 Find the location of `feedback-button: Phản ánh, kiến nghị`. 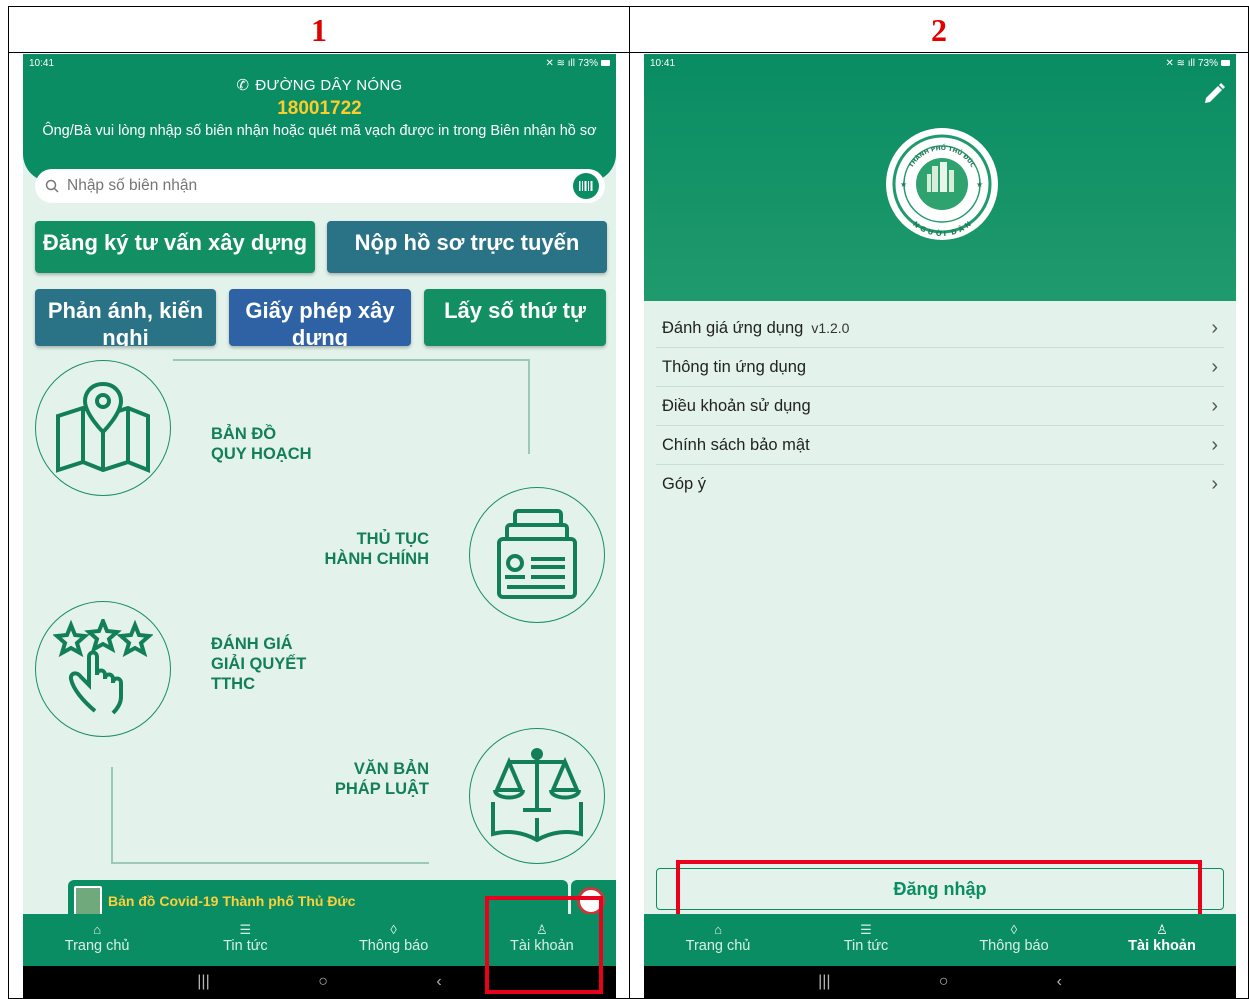

feedback-button: Phản ánh, kiến nghị is located at coordinates (125, 317).